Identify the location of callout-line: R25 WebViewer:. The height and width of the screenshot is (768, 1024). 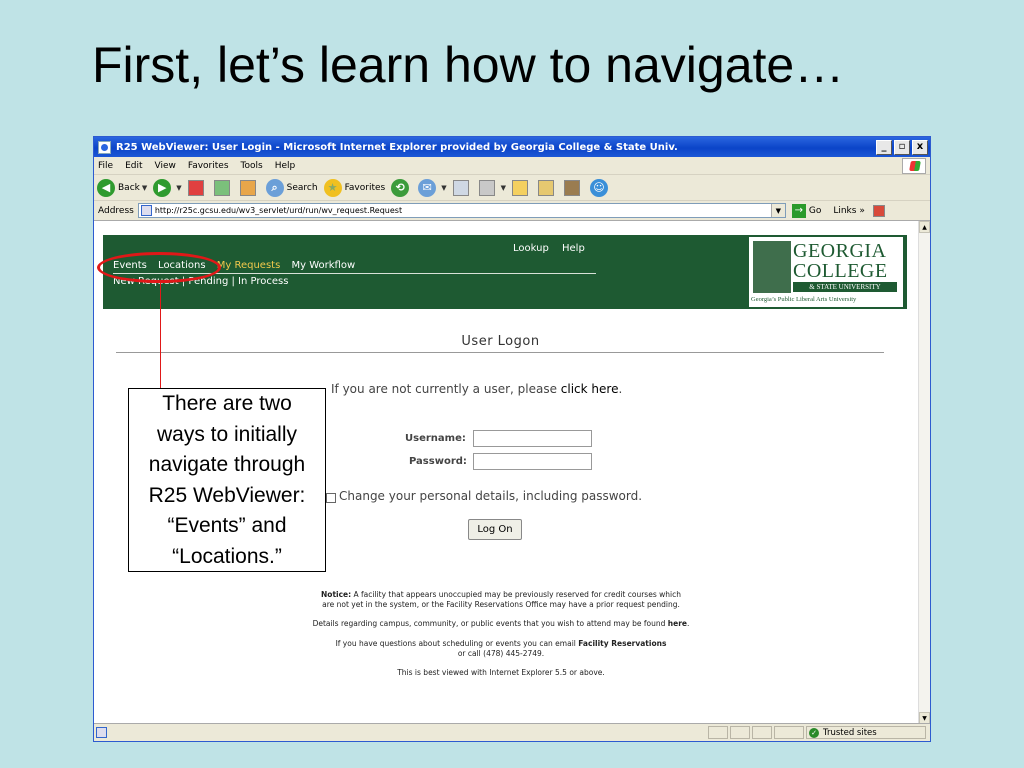
(227, 495).